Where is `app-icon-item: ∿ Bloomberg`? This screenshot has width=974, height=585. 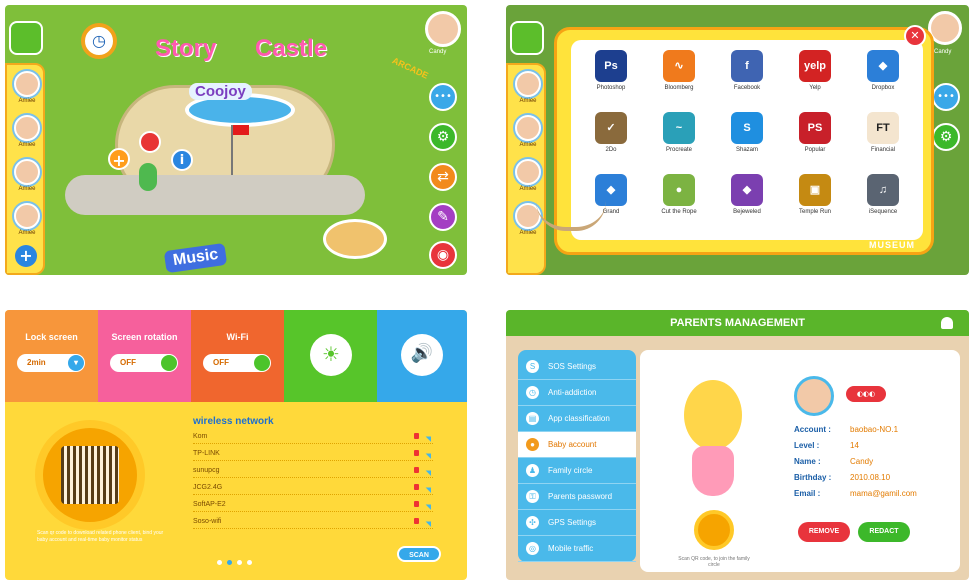
app-icon-item: ∿ Bloomberg is located at coordinates (679, 70).